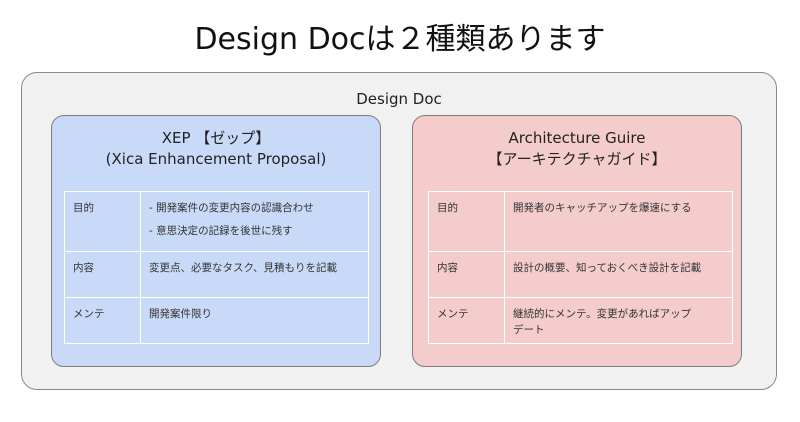  I want to click on row-value-maintenance: 開発案件限り, so click(254, 320).